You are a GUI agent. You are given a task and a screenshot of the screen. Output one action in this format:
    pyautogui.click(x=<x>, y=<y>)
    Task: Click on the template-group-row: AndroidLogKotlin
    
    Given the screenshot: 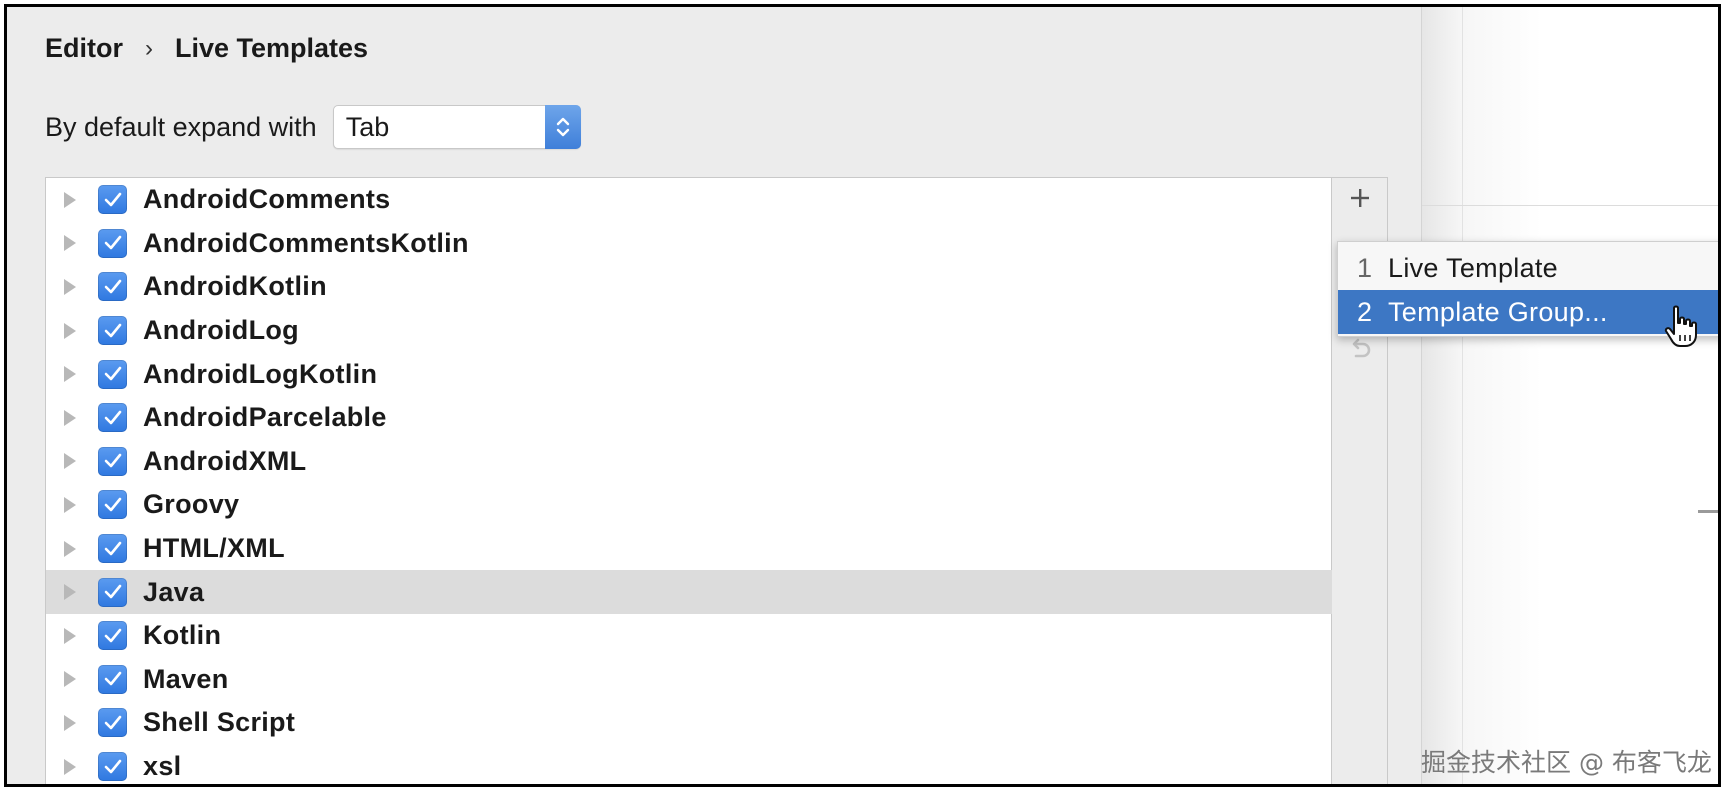 What is the action you would take?
    pyautogui.click(x=689, y=374)
    